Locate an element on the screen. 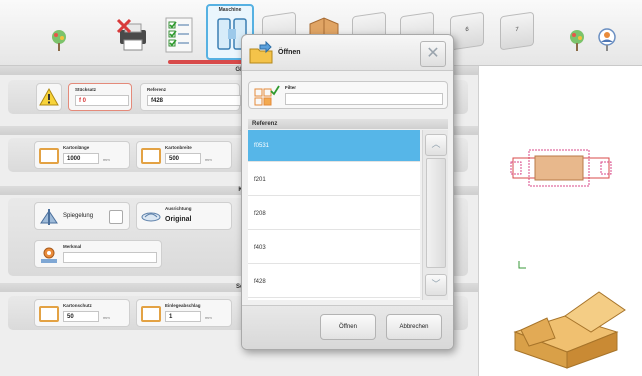 The image size is (642, 376). kartonschutz-label: Kartonschutz is located at coordinates (77, 305).